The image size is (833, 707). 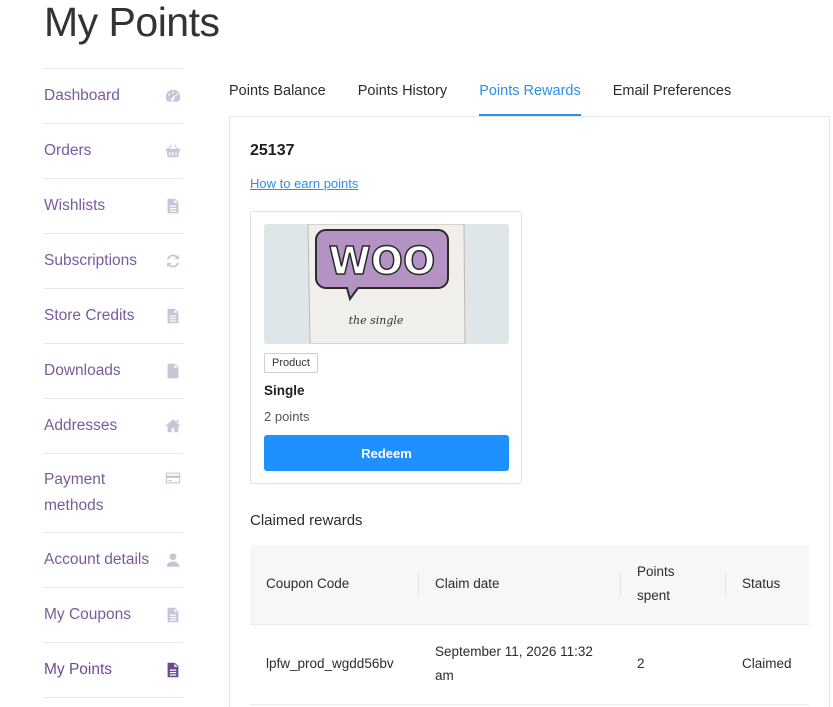 I want to click on sidebar-item-label: Account details, so click(x=97, y=559).